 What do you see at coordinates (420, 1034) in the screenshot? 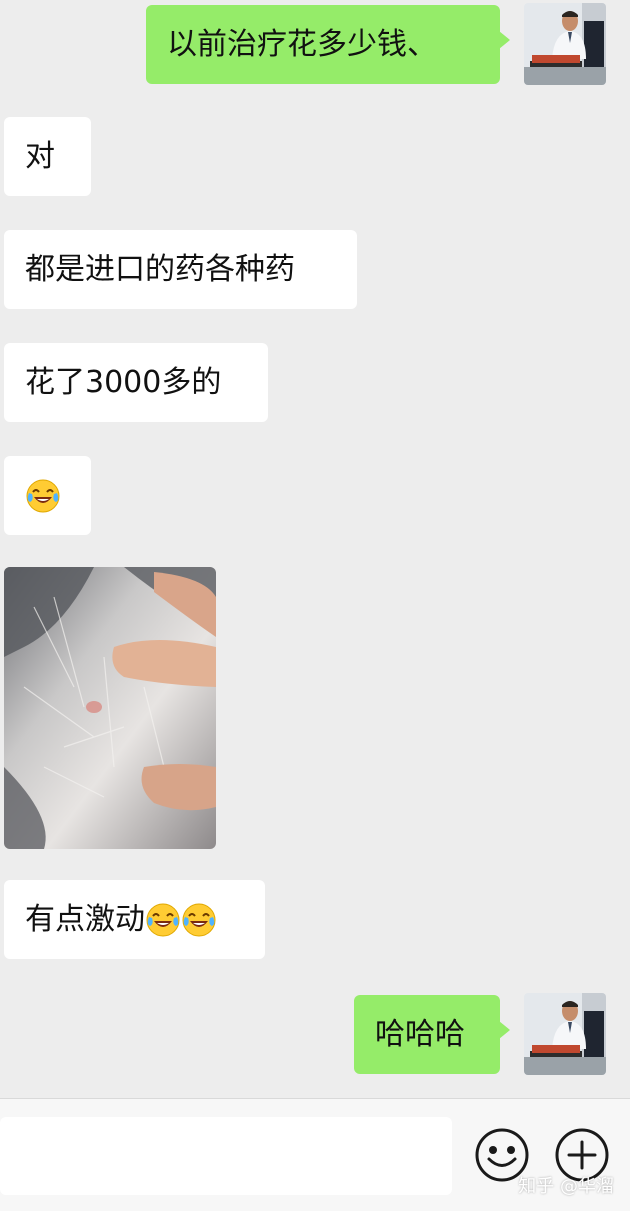
I see `message-text: 哈哈哈` at bounding box center [420, 1034].